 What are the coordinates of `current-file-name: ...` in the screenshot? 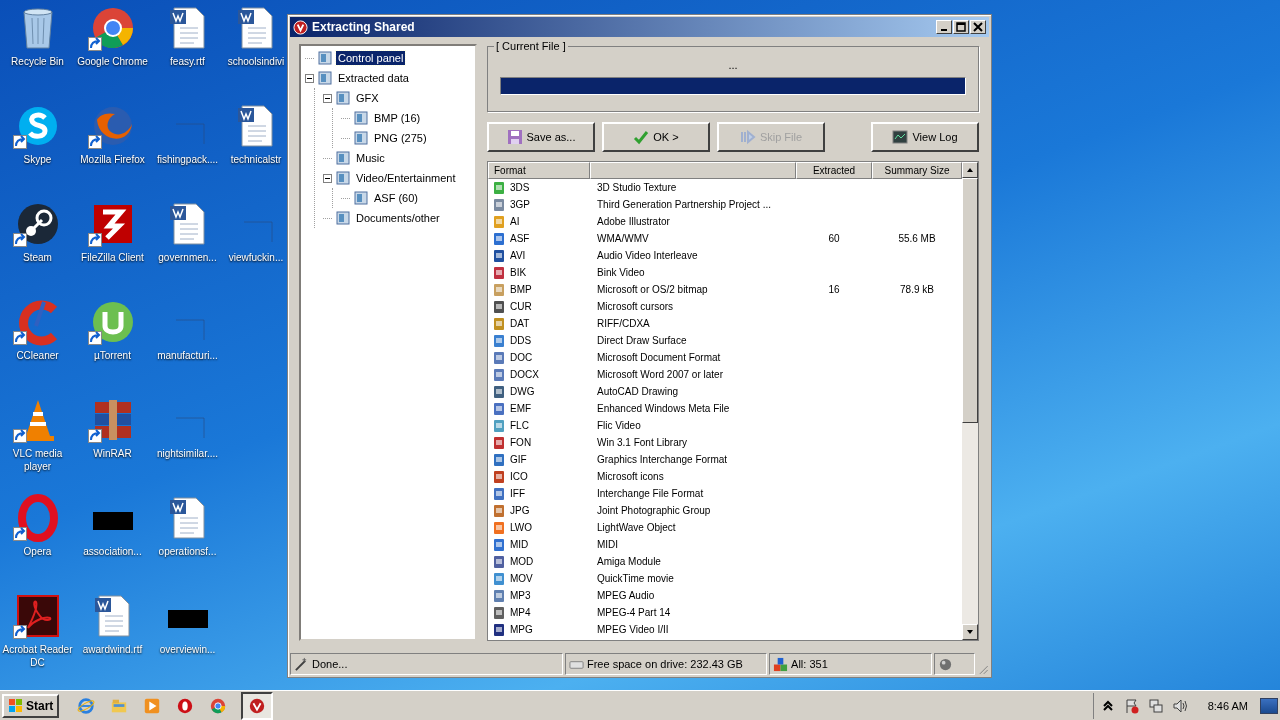 It's located at (733, 66).